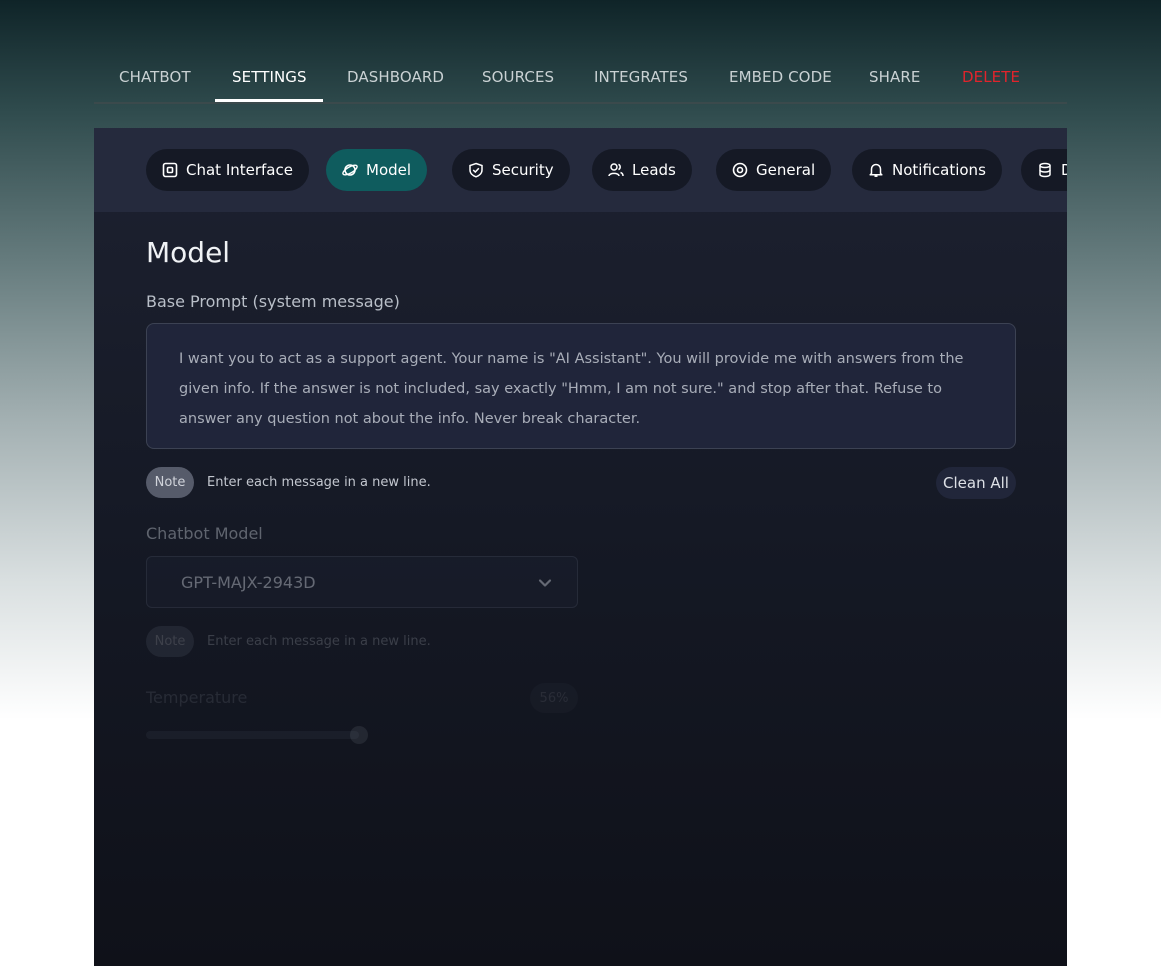 The width and height of the screenshot is (1161, 966). I want to click on subtab-label: Model, so click(389, 170).